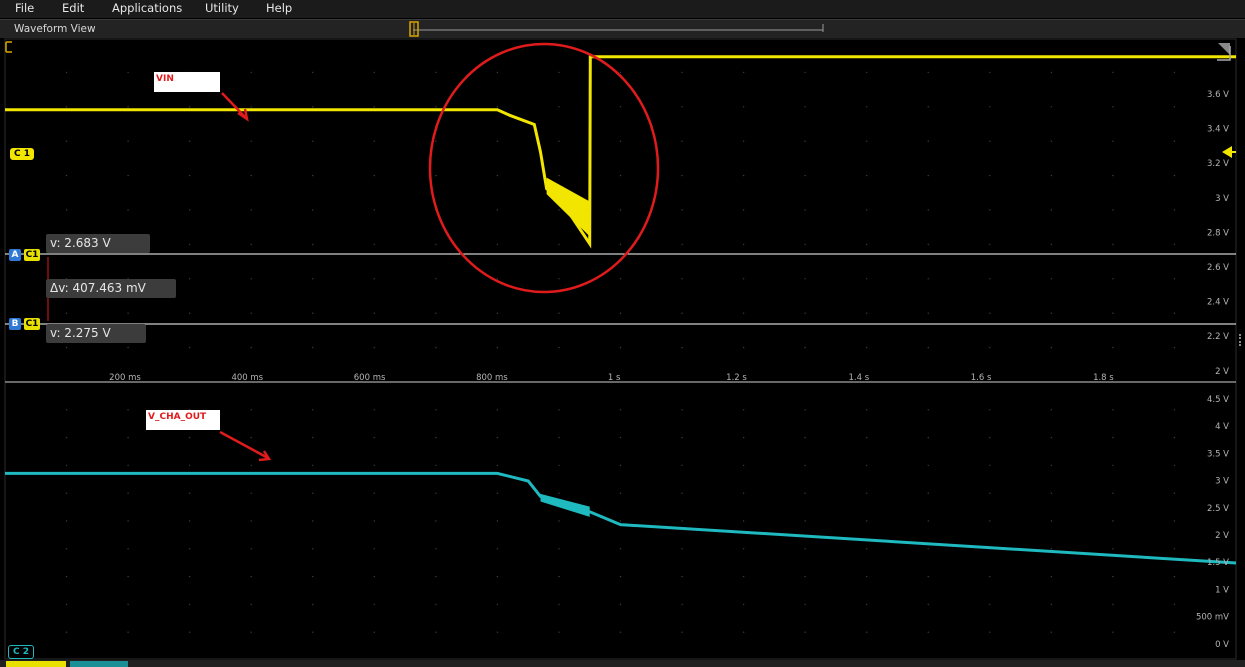 The height and width of the screenshot is (667, 1245). What do you see at coordinates (614, 378) in the screenshot?
I see `time-tick-label: 1 s` at bounding box center [614, 378].